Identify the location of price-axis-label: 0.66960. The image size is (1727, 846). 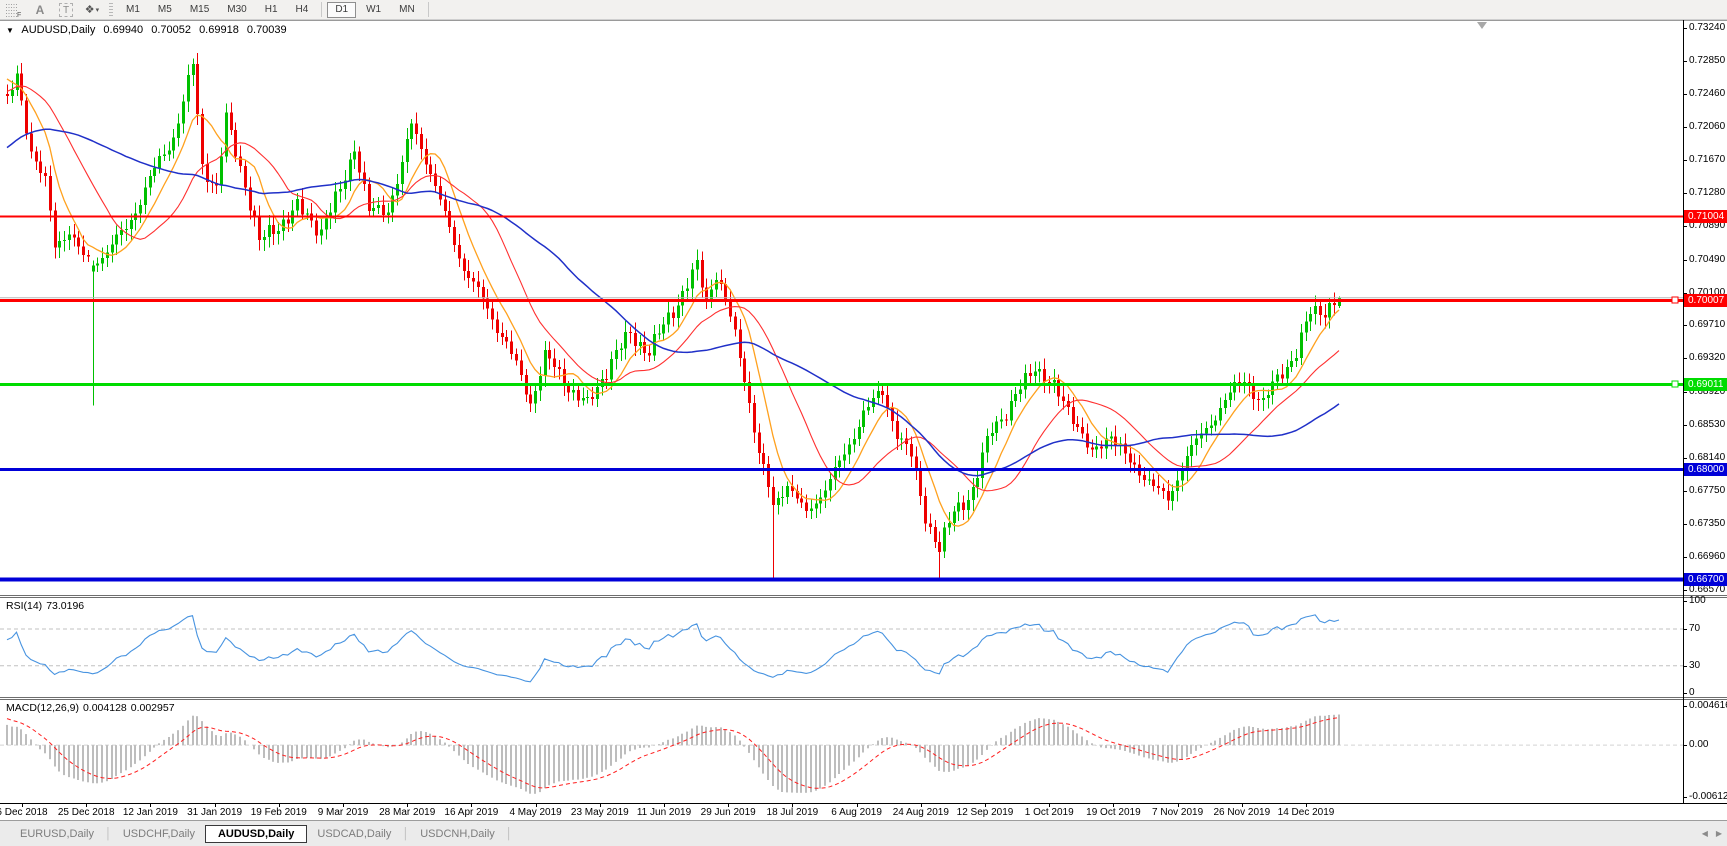
(1707, 557).